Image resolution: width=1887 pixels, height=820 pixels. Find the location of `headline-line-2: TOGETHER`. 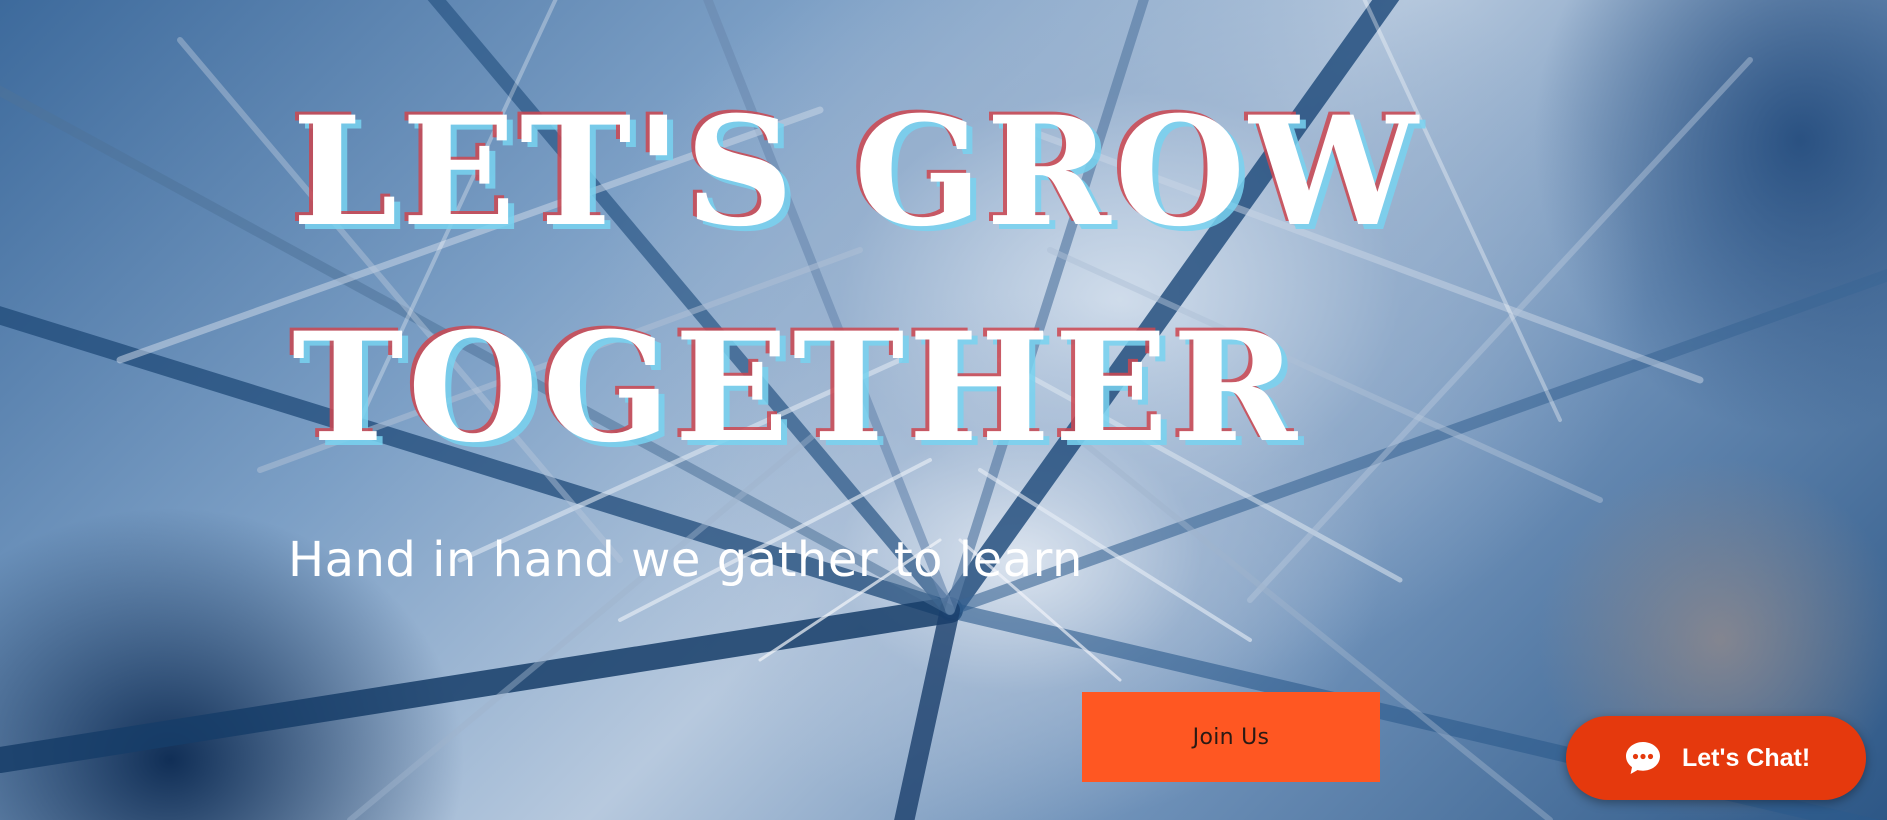

headline-line-2: TOGETHER is located at coordinates (797, 388).